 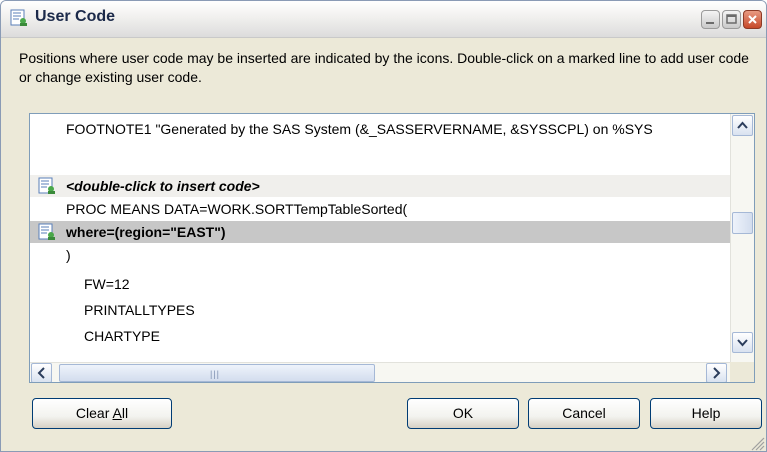 I want to click on maximize-button, so click(x=731, y=19).